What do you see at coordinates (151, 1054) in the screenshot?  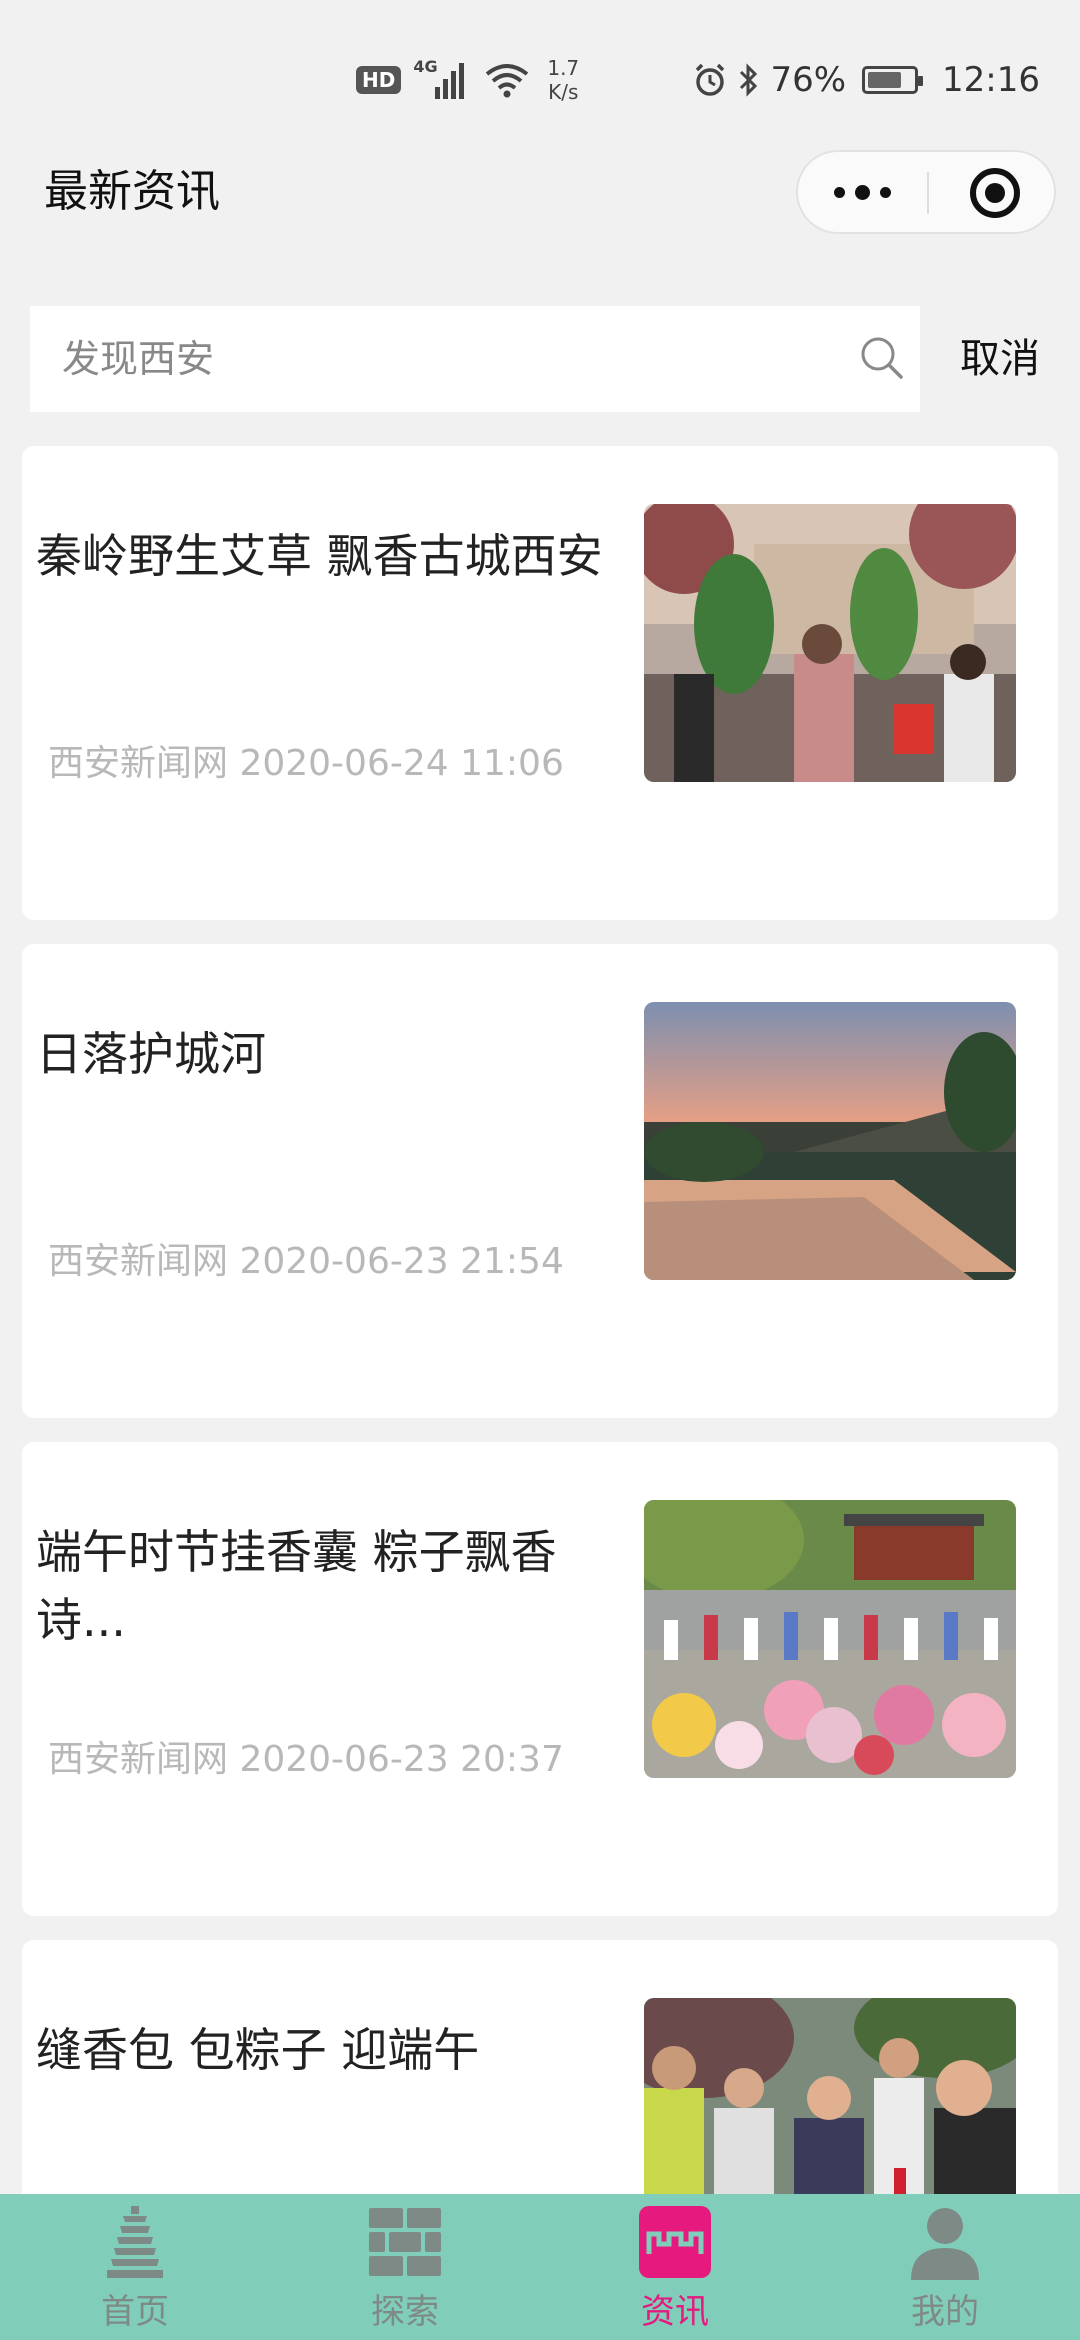 I see `news-title: 日落护城河` at bounding box center [151, 1054].